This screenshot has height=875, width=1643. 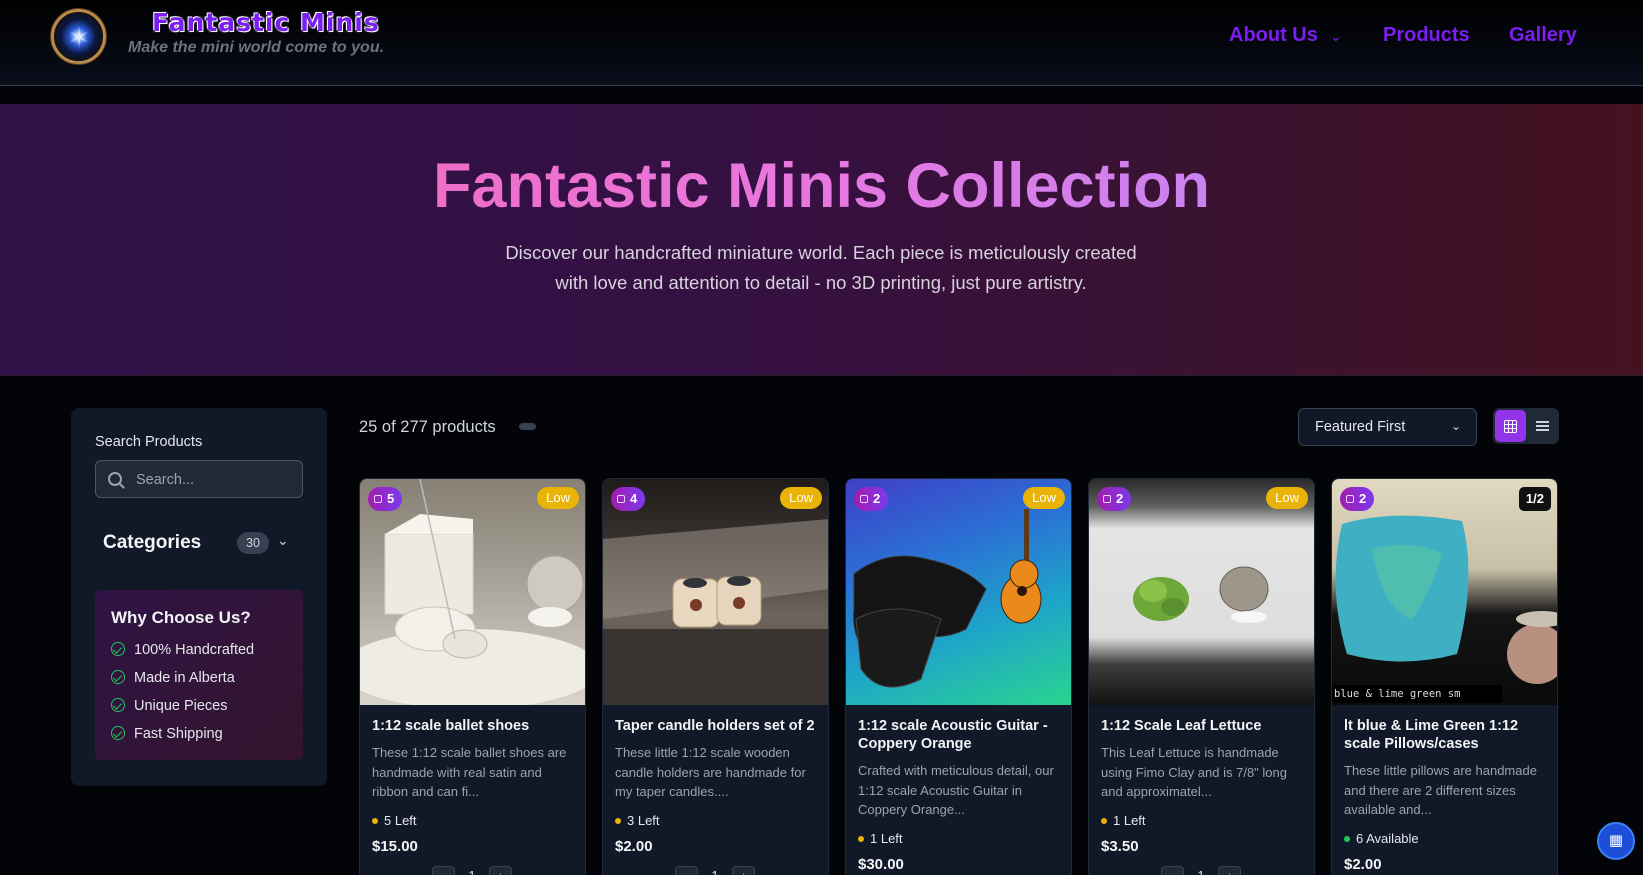 I want to click on product-price: $15.00, so click(x=395, y=846).